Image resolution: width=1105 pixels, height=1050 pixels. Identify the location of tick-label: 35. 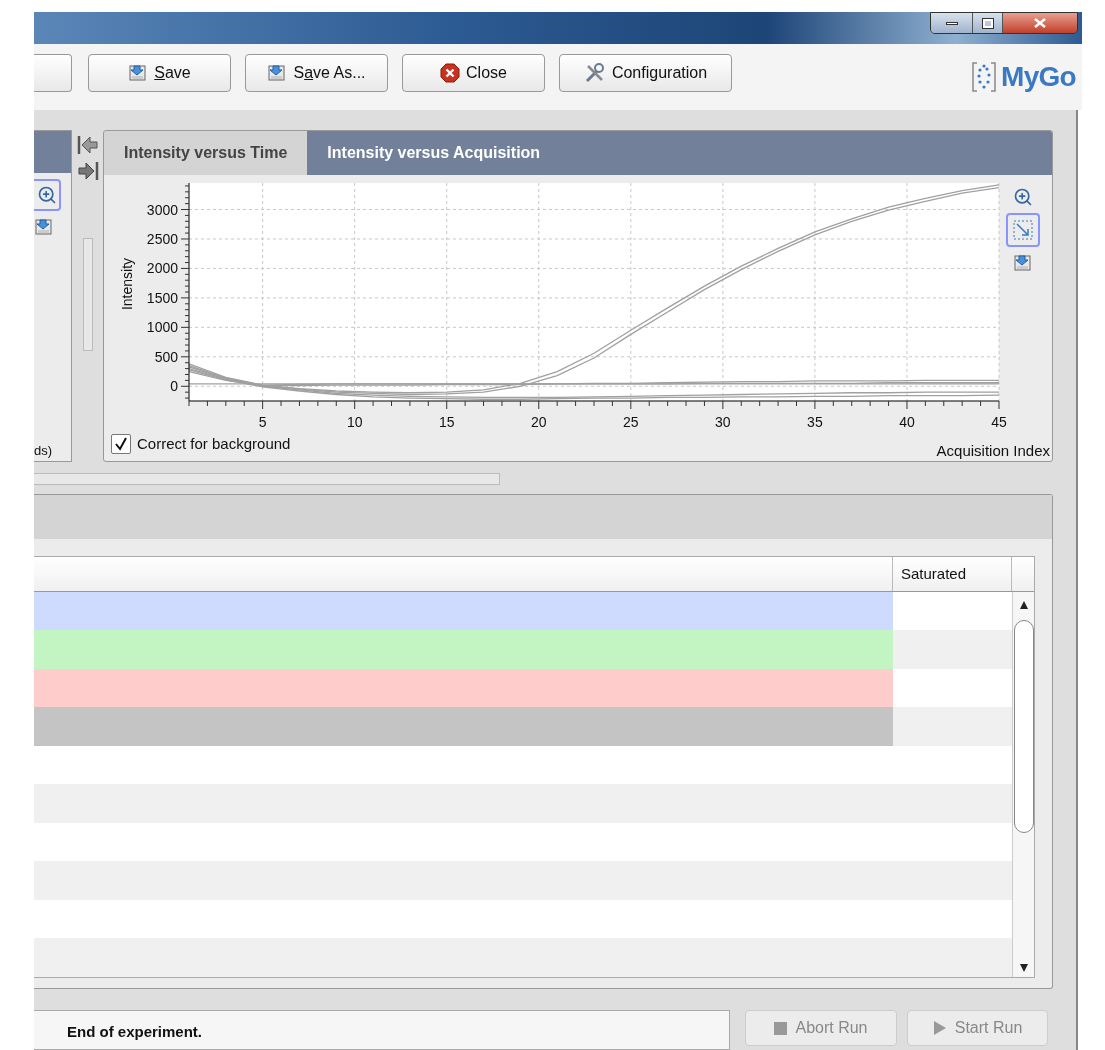
(815, 422).